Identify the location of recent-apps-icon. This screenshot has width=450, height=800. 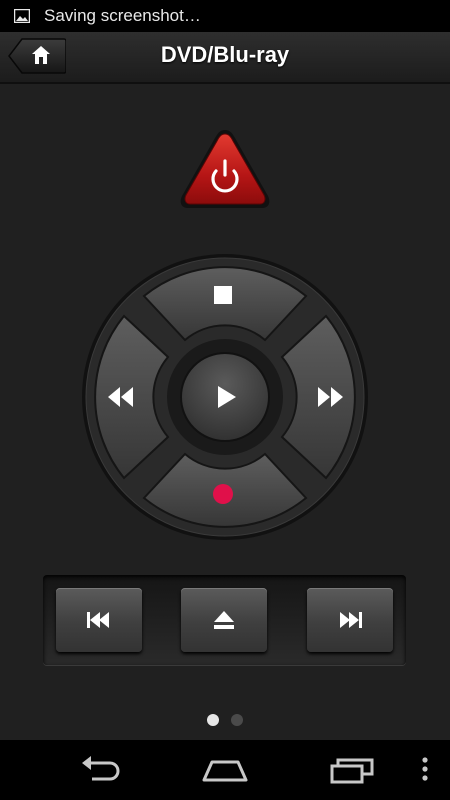
(352, 770).